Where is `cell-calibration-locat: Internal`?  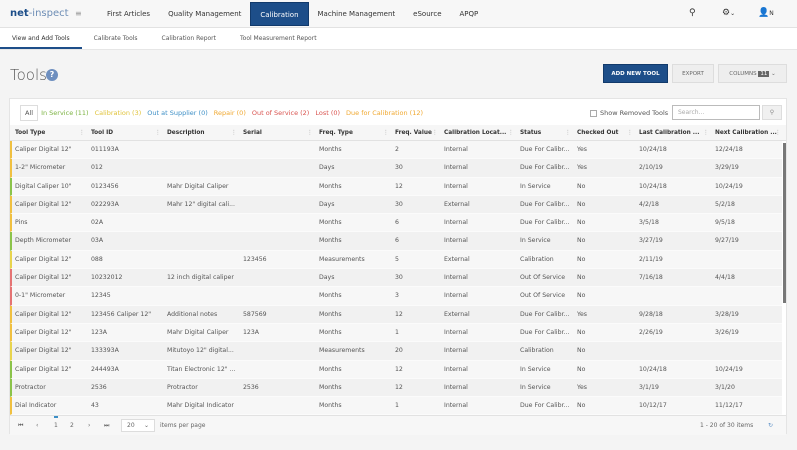 cell-calibration-locat: Internal is located at coordinates (456, 186).